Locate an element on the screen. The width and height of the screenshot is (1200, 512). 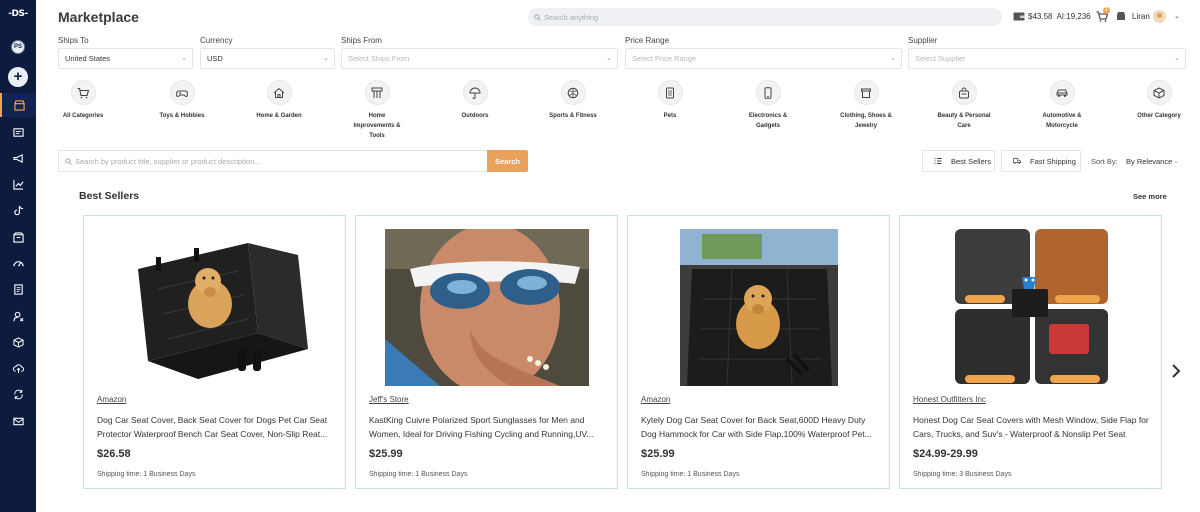
store-icon is located at coordinates (1121, 16).